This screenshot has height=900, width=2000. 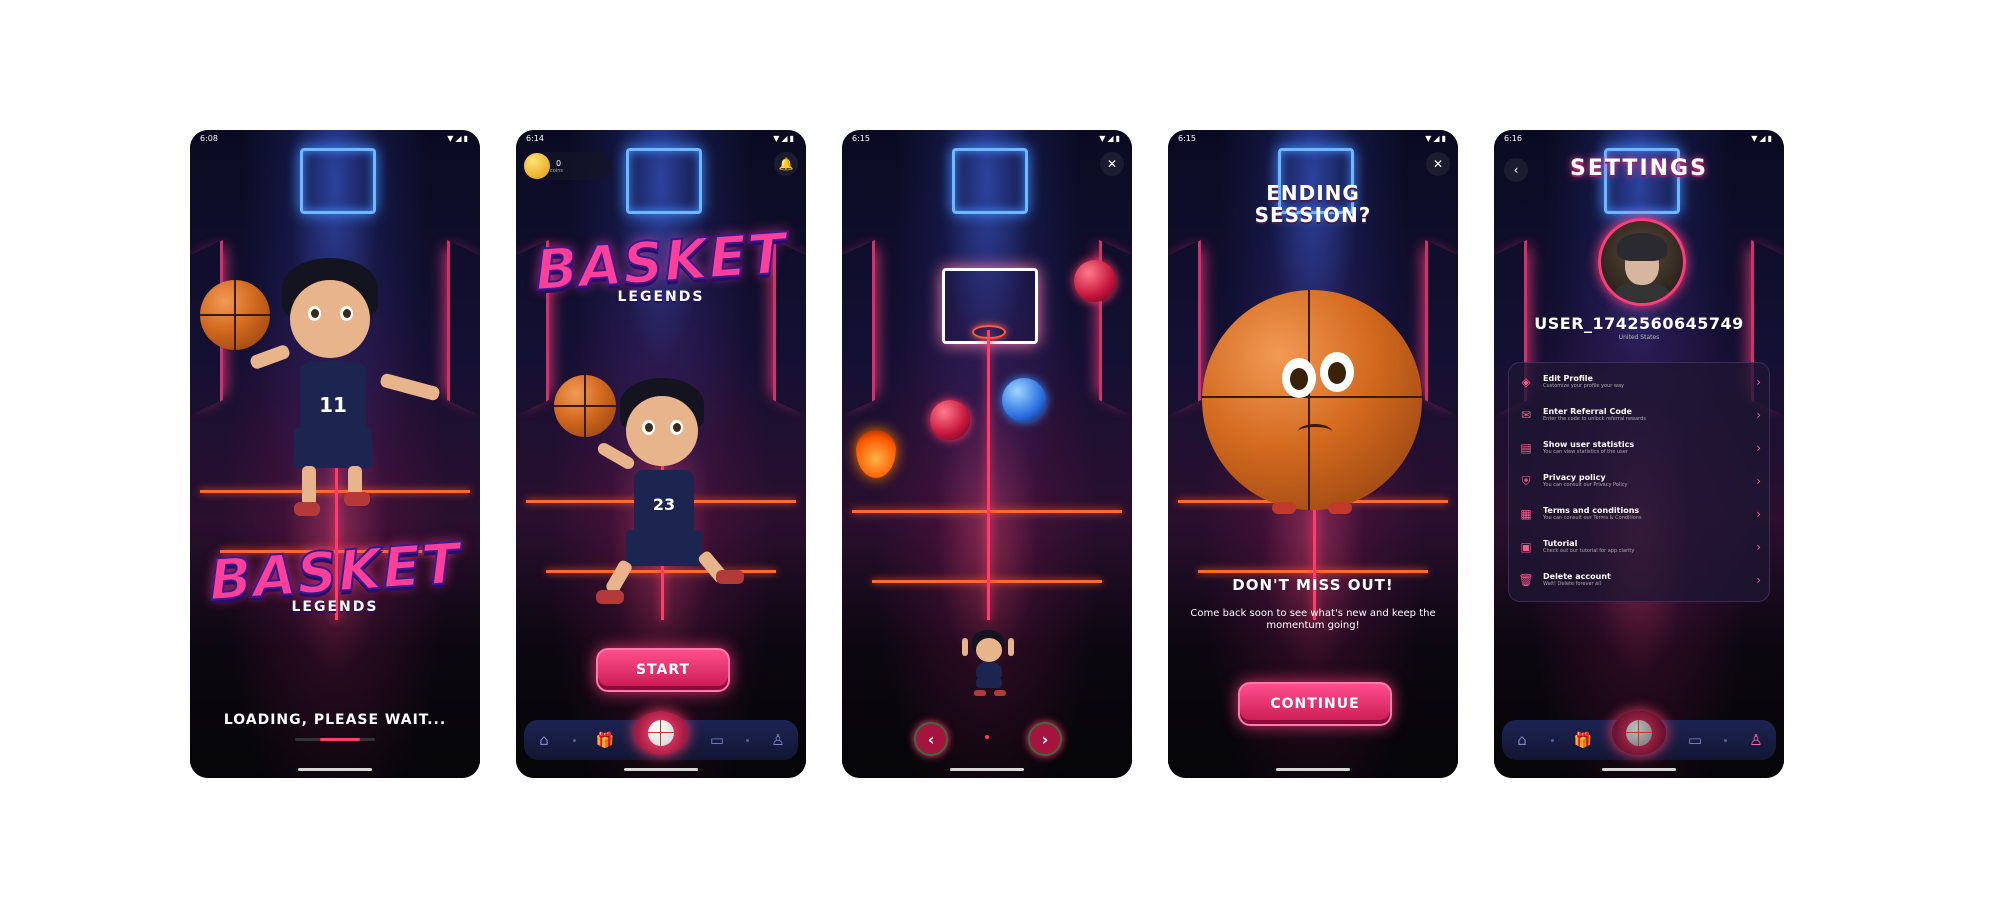 I want to click on avatar, so click(x=1642, y=262).